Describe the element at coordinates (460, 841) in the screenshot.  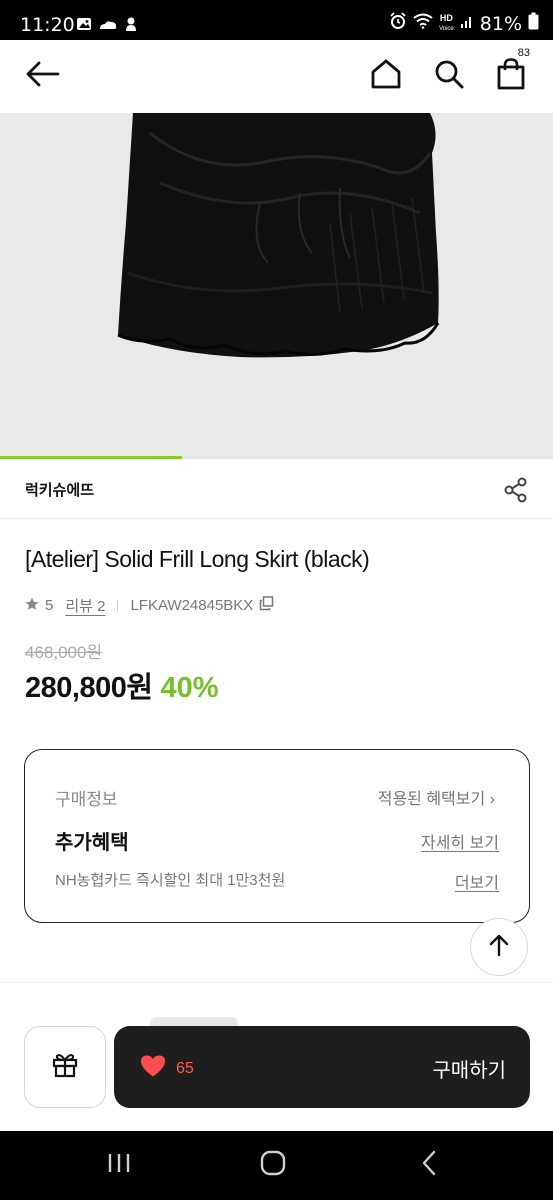
I see `details-link: 자세히 보기` at that location.